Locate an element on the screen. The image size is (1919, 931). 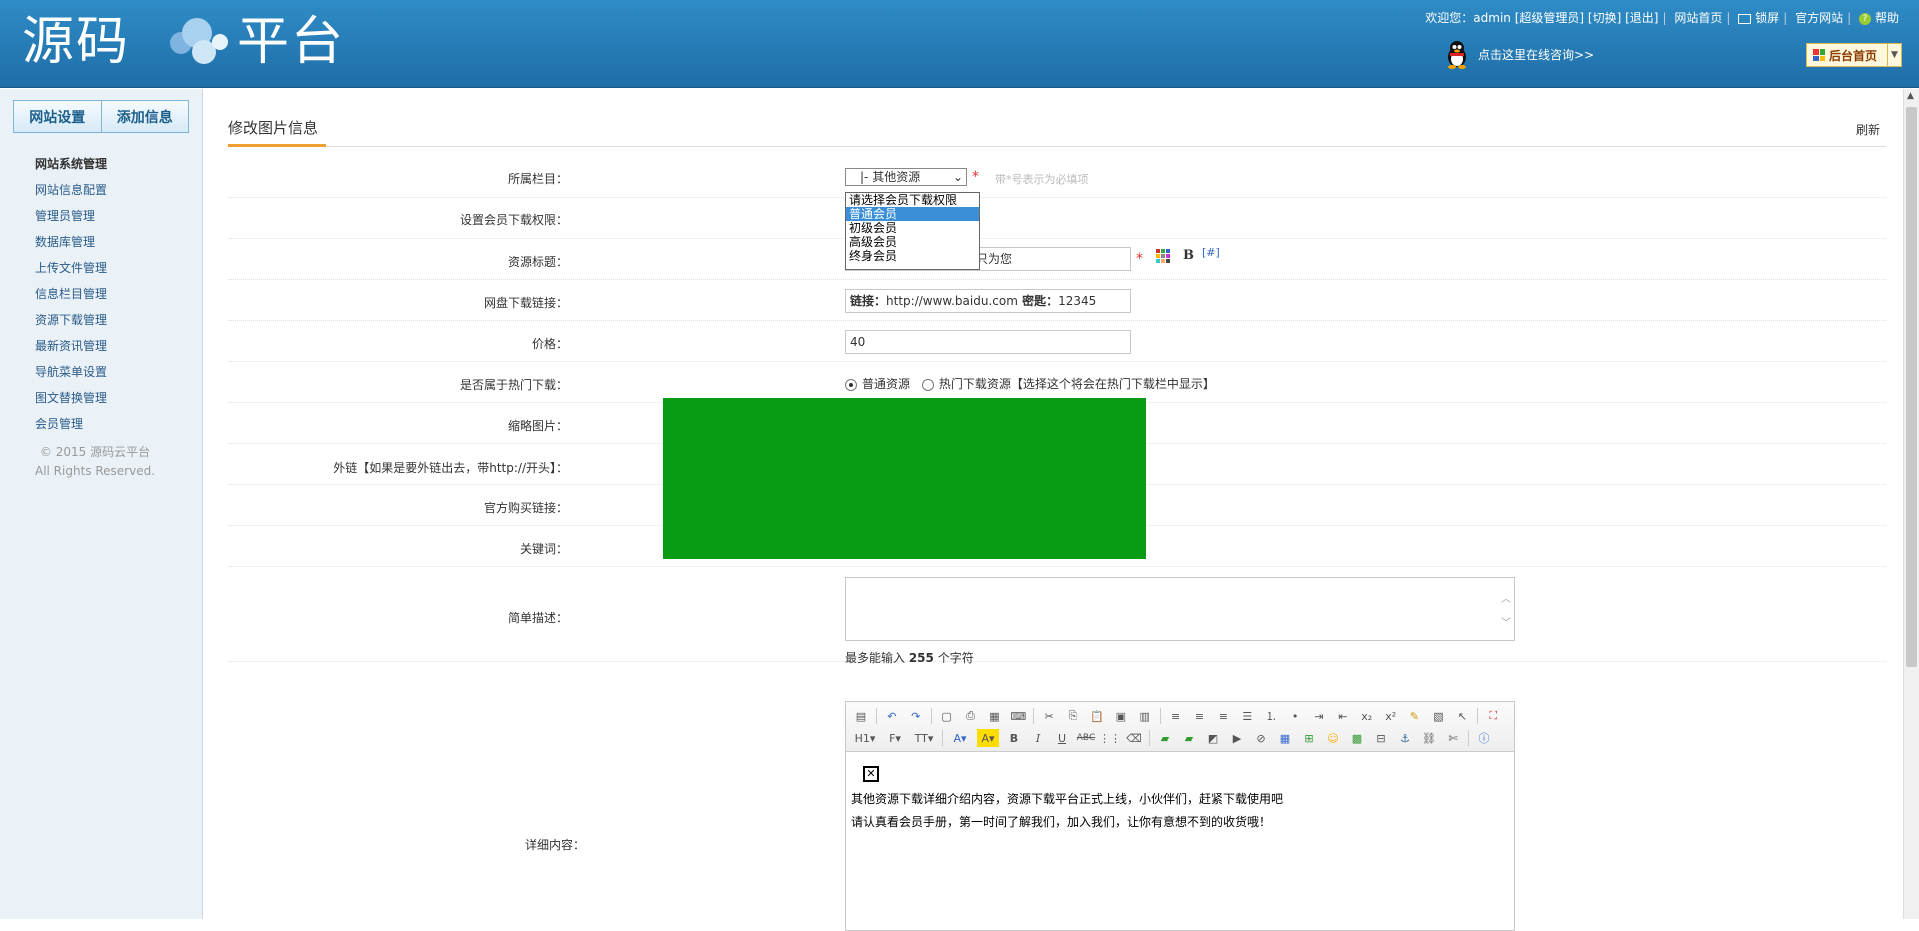
refresh-link: 刷新 is located at coordinates (1868, 129).